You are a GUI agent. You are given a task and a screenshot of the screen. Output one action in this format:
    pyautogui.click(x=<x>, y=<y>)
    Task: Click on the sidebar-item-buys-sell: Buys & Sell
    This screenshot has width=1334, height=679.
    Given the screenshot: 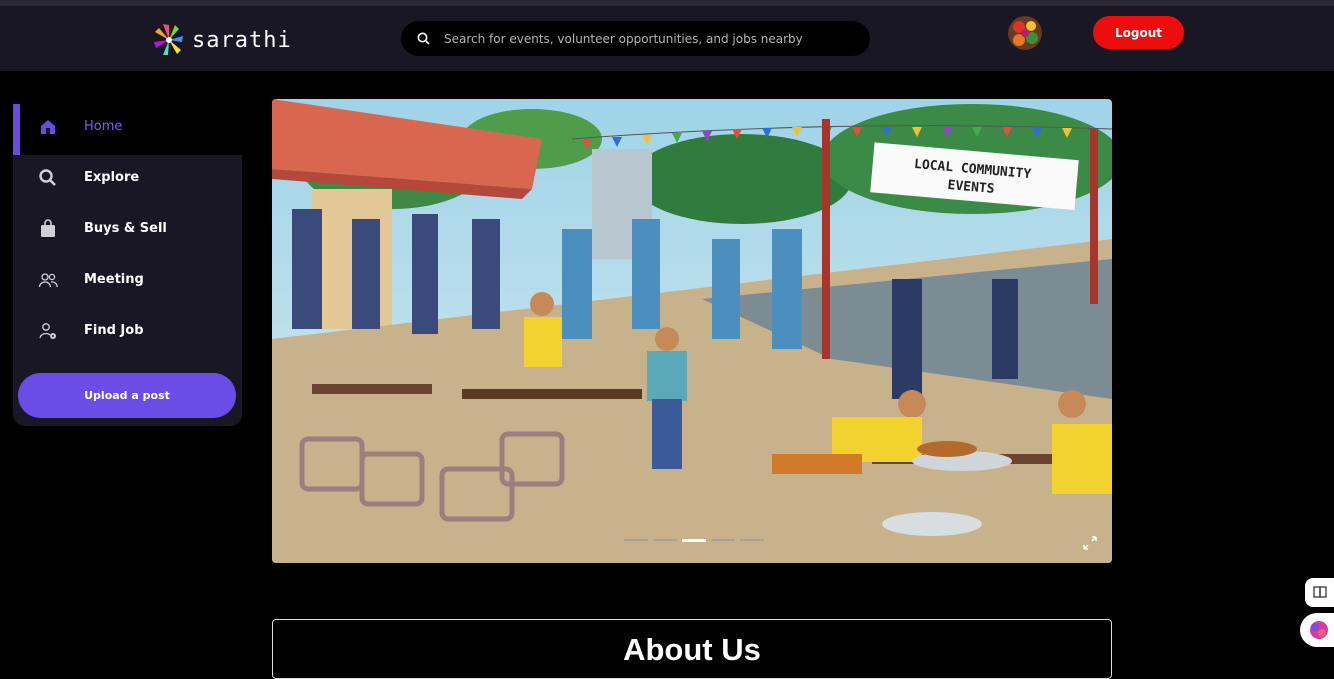 What is the action you would take?
    pyautogui.click(x=127, y=231)
    